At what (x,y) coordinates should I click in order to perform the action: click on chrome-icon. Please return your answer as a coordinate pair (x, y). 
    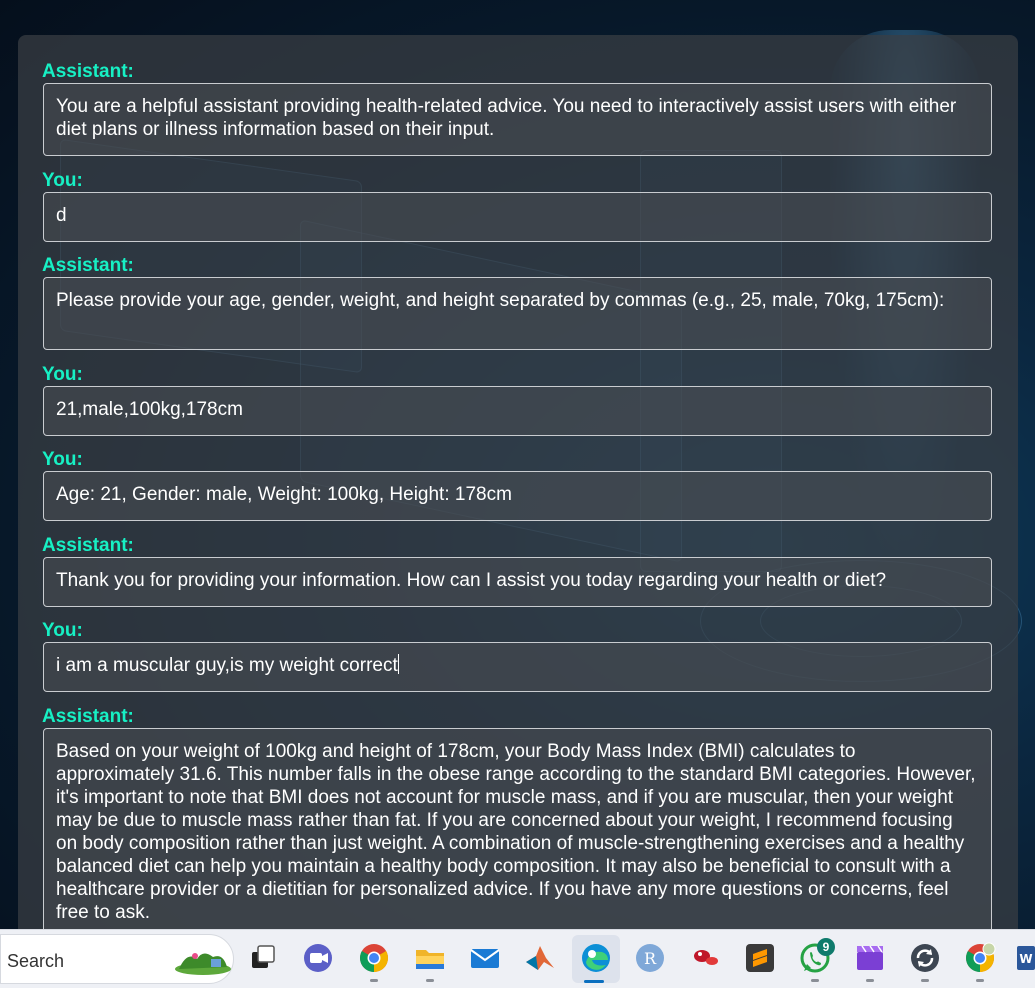
    Looking at the image, I should click on (374, 958).